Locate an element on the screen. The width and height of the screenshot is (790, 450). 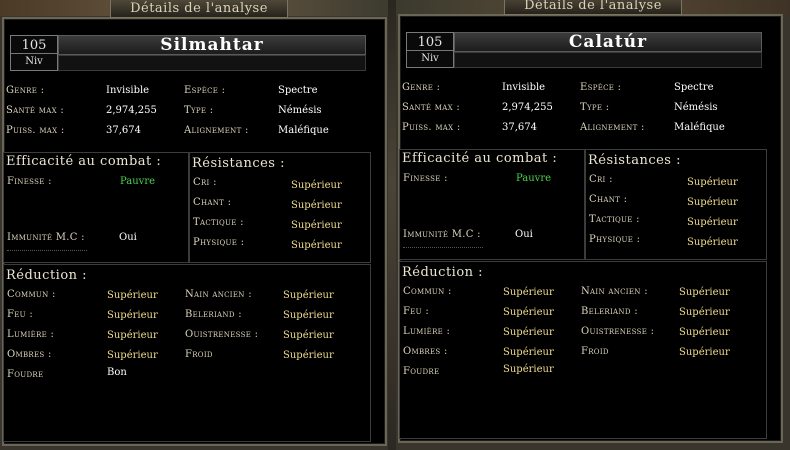
resistances-heading: Résistances : is located at coordinates (634, 160).